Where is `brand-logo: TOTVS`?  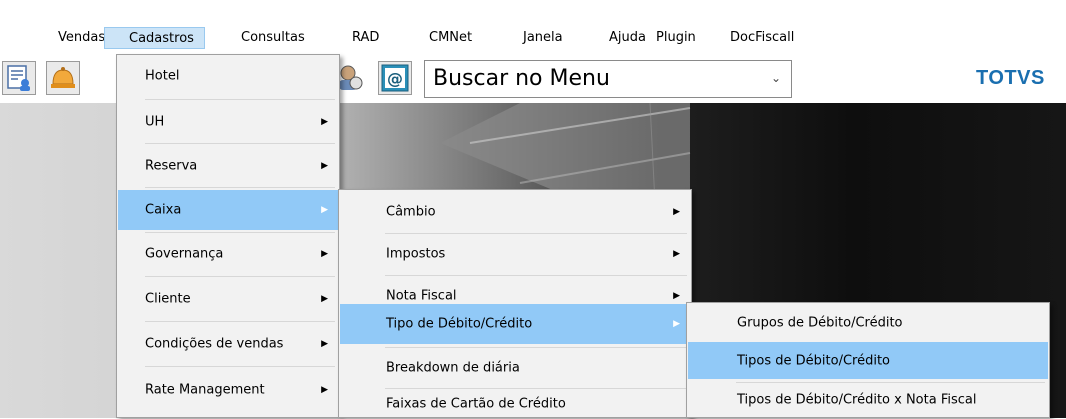
brand-logo: TOTVS is located at coordinates (1010, 78).